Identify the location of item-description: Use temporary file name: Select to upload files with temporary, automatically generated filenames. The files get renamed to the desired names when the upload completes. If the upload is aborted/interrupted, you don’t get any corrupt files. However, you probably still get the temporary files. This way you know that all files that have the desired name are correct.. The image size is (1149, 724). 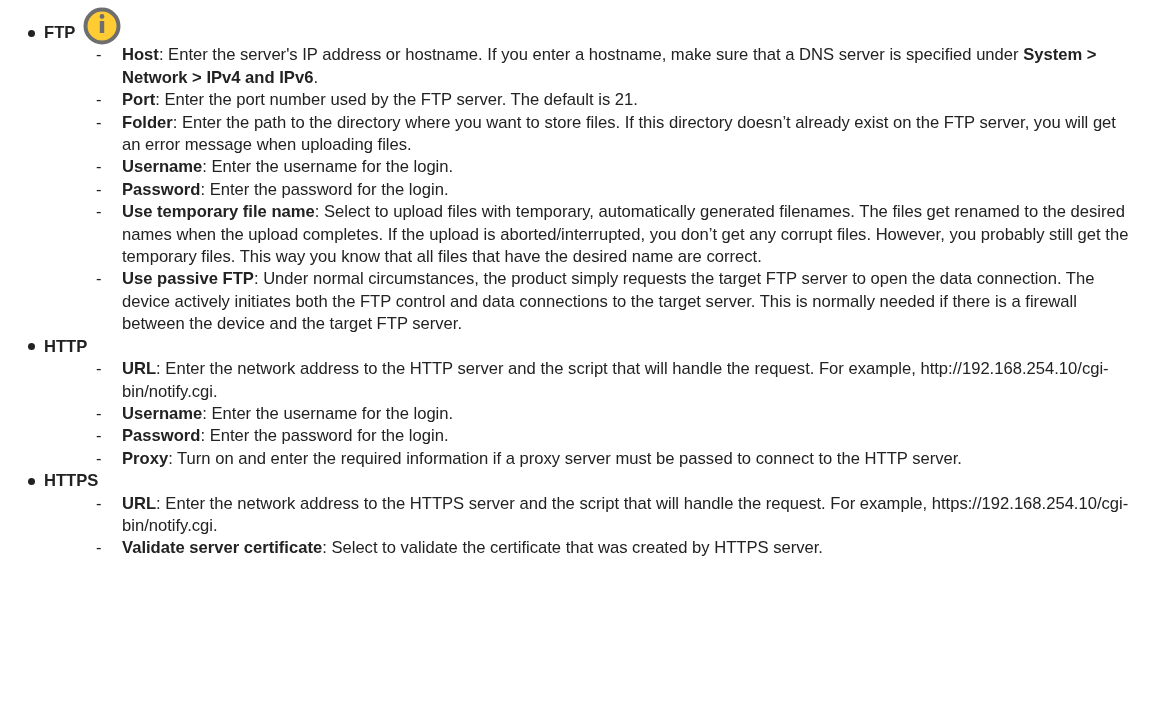
(626, 235).